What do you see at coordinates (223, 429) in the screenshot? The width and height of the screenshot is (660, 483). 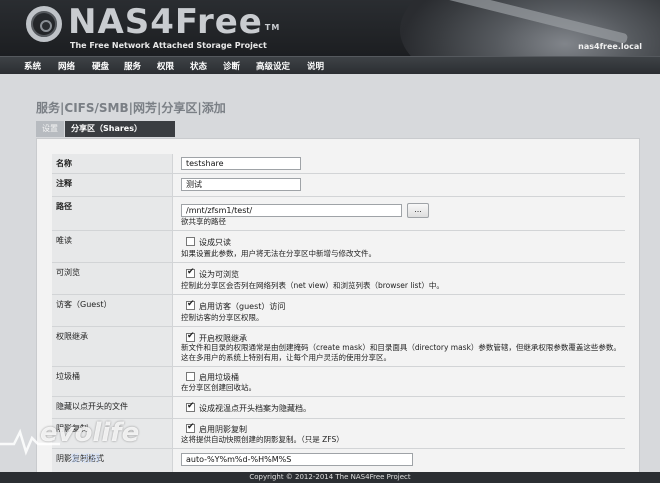 I see `shadow-checkbox-label: 启用阴影复制` at bounding box center [223, 429].